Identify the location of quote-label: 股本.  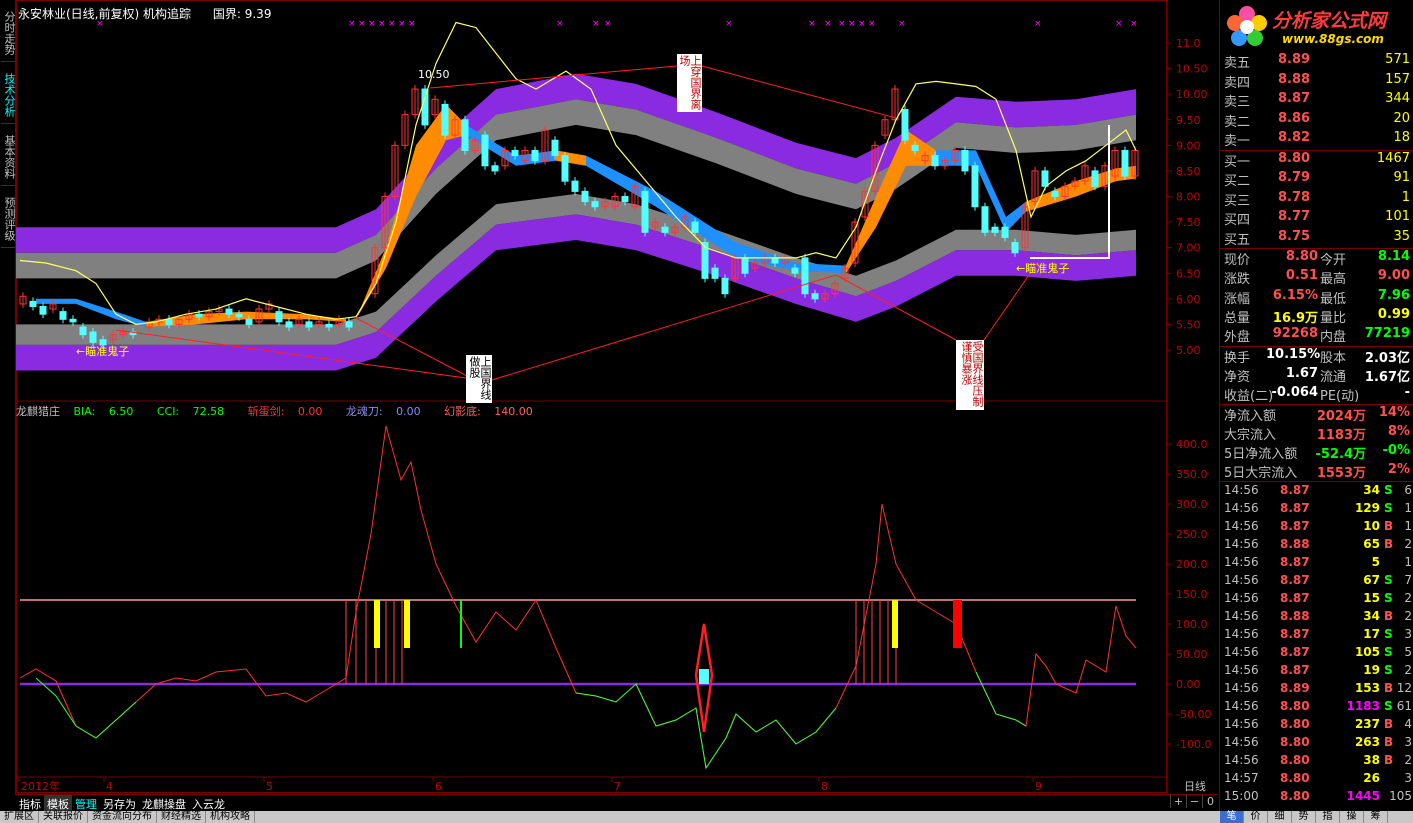
(1333, 358).